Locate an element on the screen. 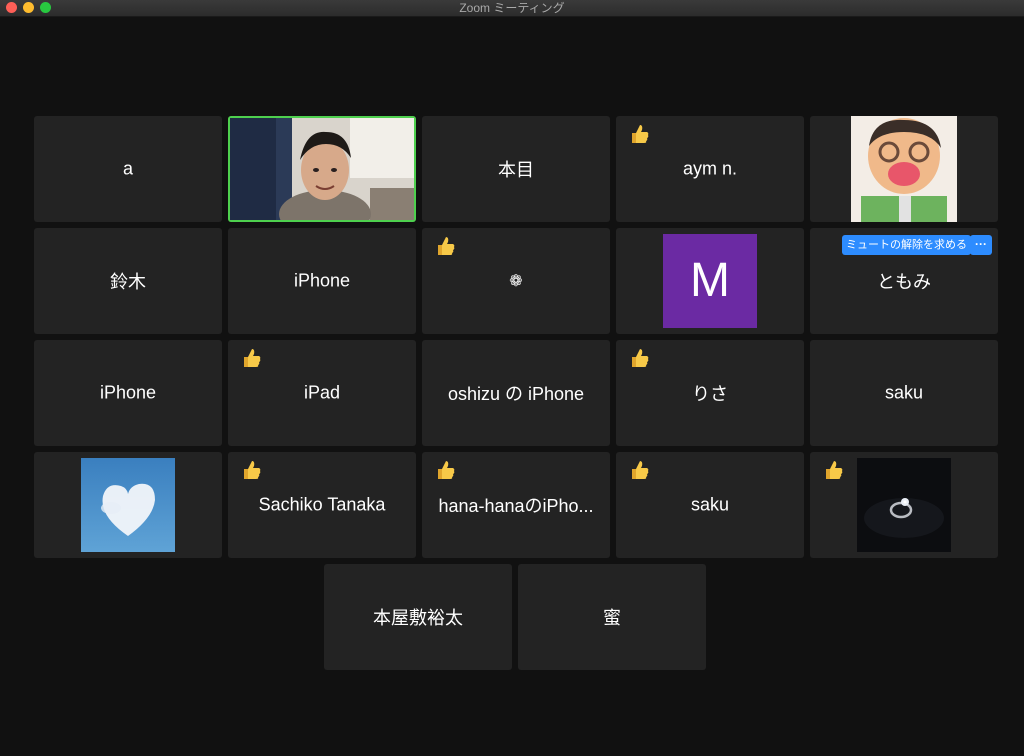 The width and height of the screenshot is (1024, 756). more-options-button: ··· is located at coordinates (981, 245).